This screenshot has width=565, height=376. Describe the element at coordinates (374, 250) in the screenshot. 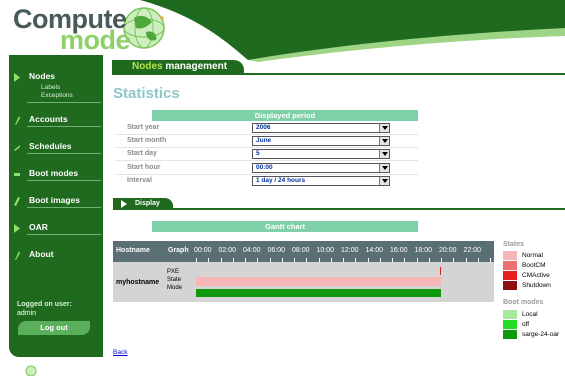

I see `tick-label: 14:00` at that location.